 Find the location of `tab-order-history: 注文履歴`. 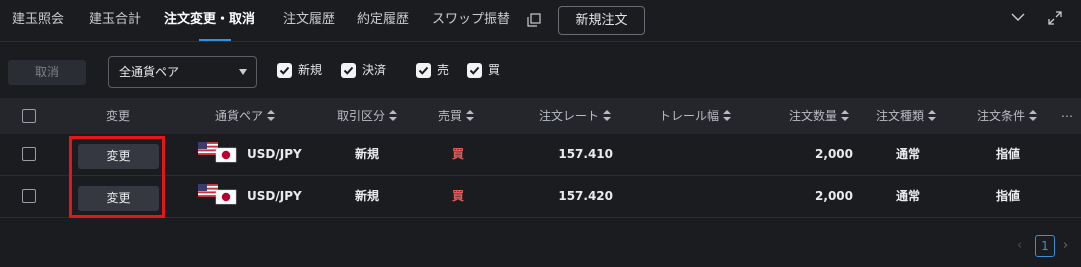

tab-order-history: 注文履歴 is located at coordinates (309, 20).